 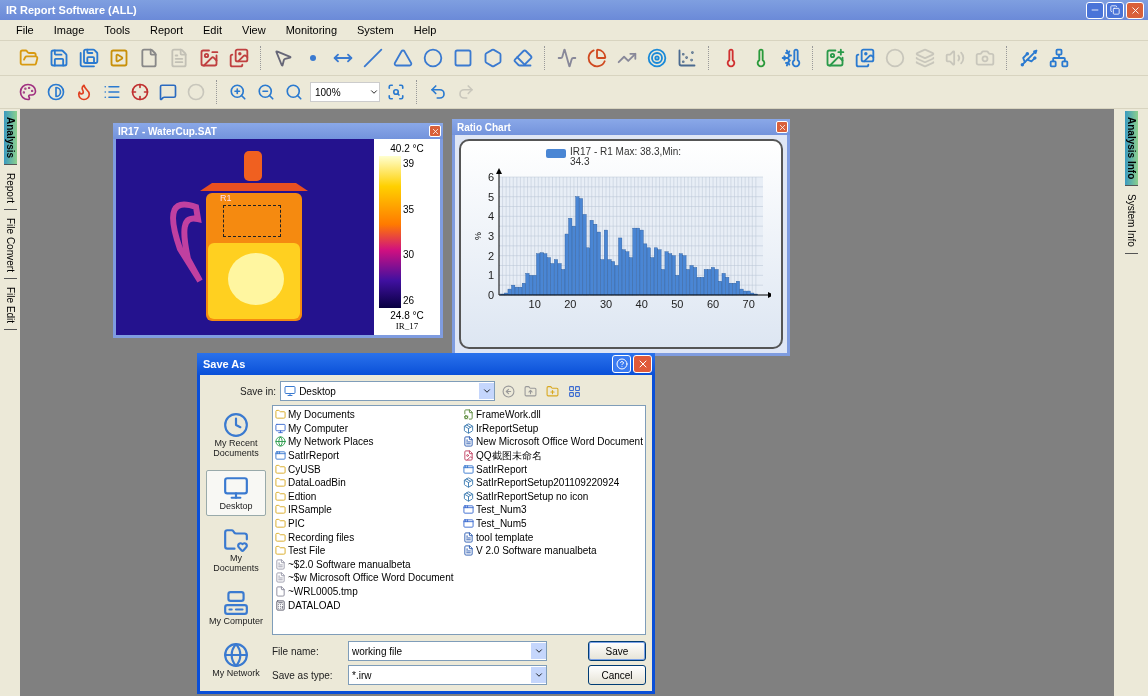 What do you see at coordinates (490, 177) in the screenshot?
I see `y-tick-label: 6` at bounding box center [490, 177].